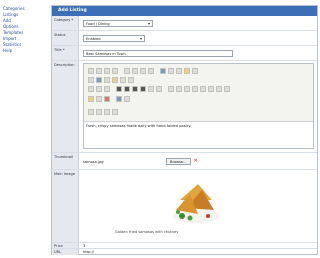 The height and width of the screenshot is (258, 320). I want to click on image-icon, so click(163, 71).